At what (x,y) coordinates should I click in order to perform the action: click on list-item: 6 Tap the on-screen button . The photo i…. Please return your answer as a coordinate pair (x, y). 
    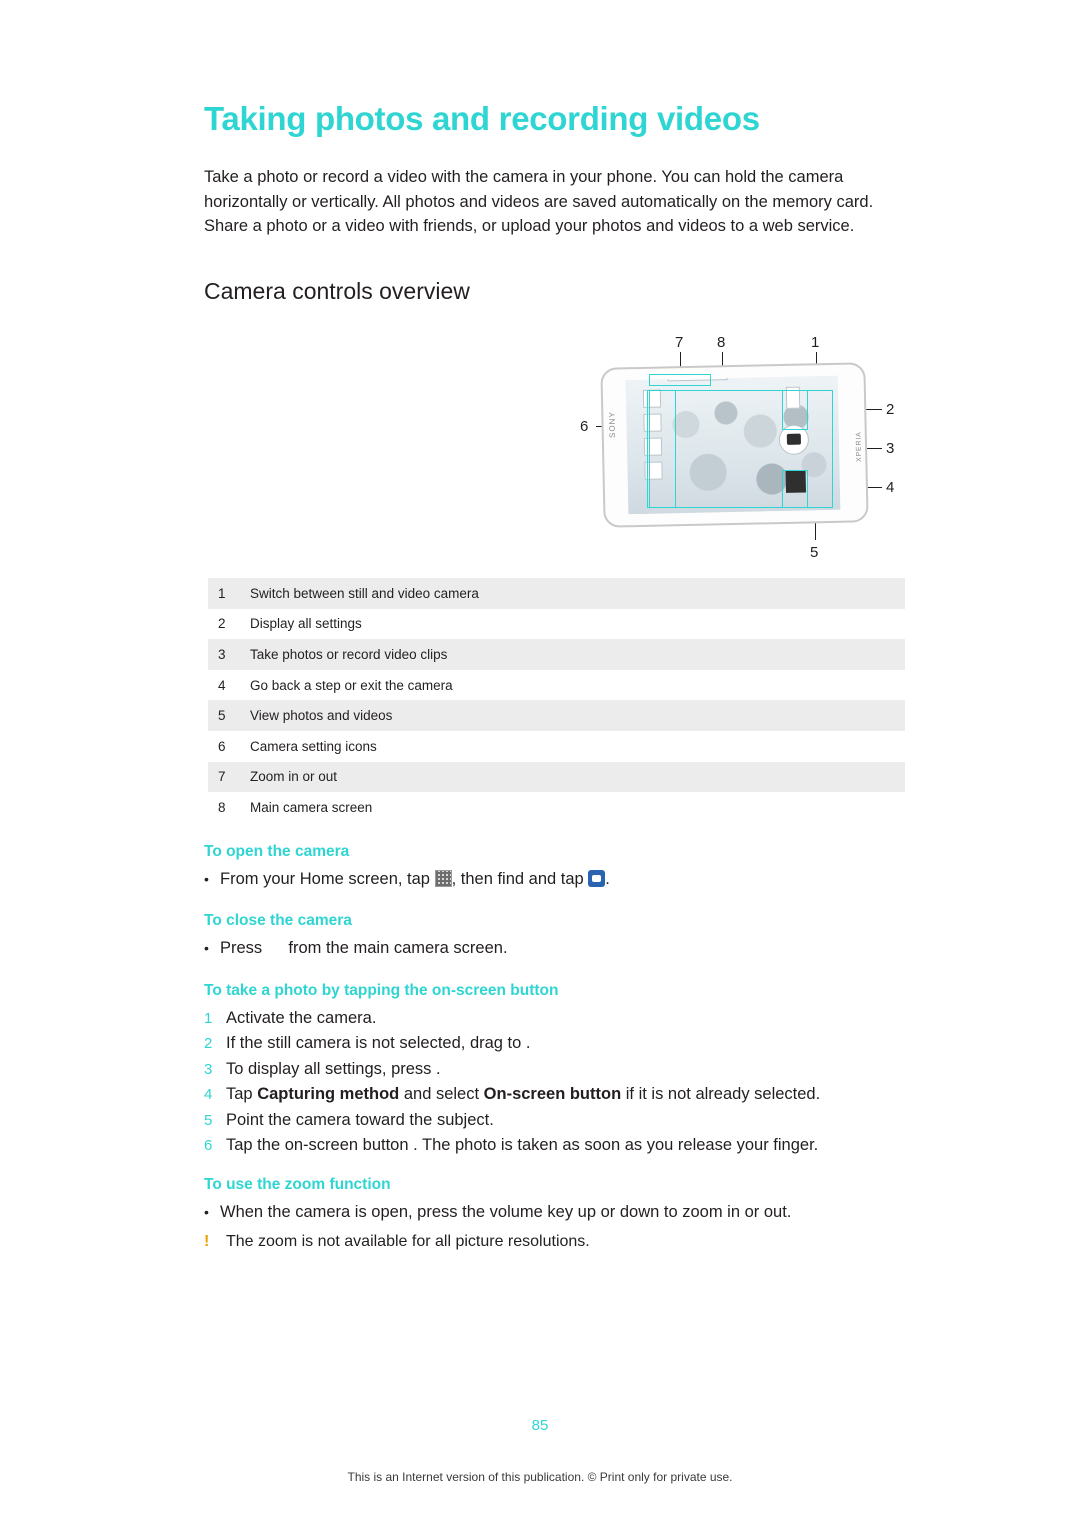
    Looking at the image, I should click on (554, 1145).